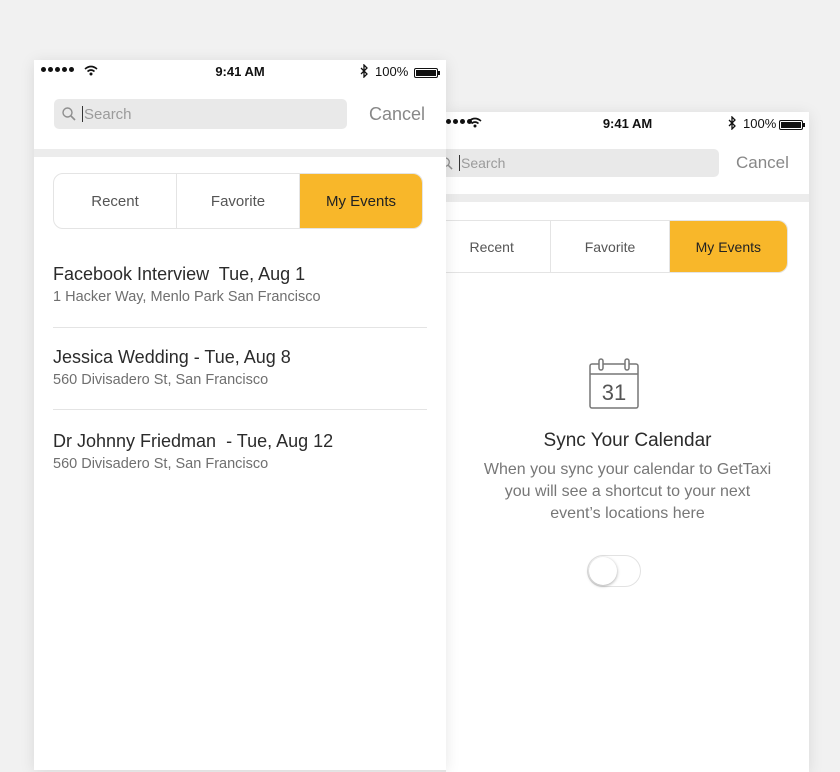 The image size is (840, 772). I want to click on sync-calendar-toggle, so click(614, 571).